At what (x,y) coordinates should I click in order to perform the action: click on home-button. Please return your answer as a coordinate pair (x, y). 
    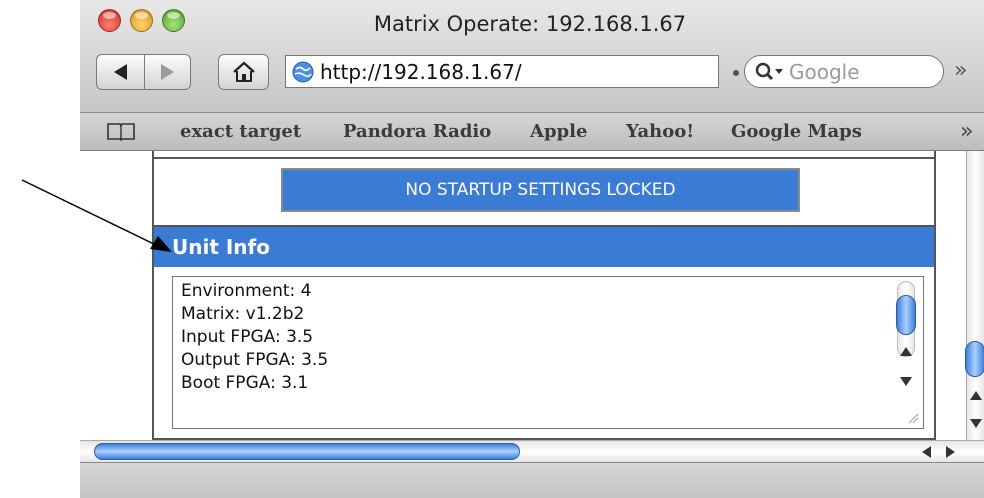
    Looking at the image, I should click on (243, 72).